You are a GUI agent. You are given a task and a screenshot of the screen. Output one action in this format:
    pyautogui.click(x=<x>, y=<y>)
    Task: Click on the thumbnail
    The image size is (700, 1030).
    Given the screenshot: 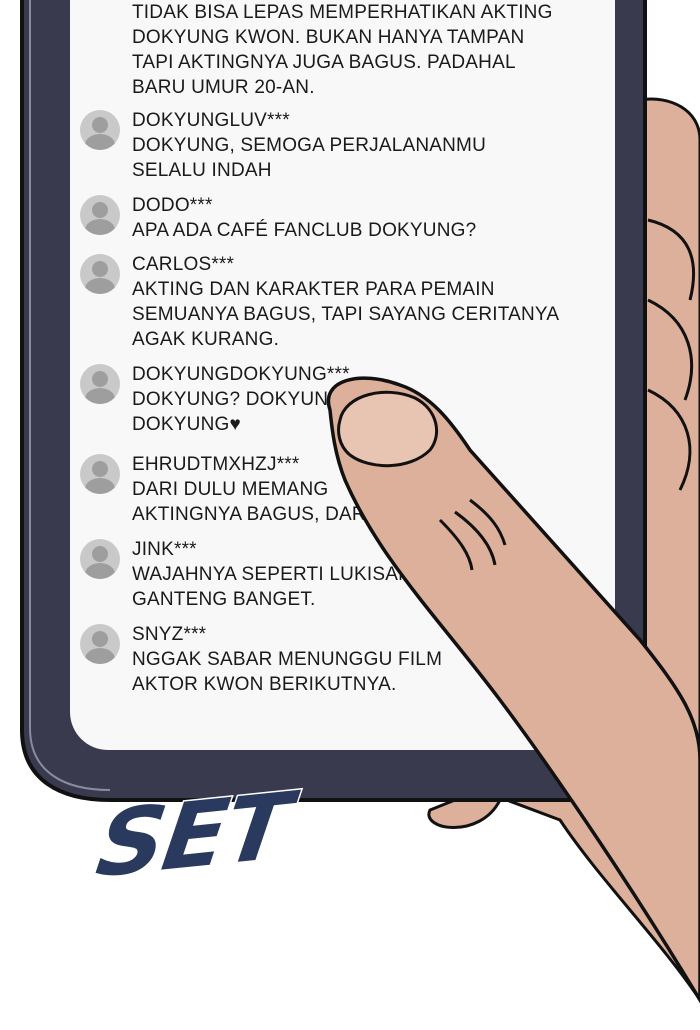 What is the action you would take?
    pyautogui.click(x=388, y=429)
    